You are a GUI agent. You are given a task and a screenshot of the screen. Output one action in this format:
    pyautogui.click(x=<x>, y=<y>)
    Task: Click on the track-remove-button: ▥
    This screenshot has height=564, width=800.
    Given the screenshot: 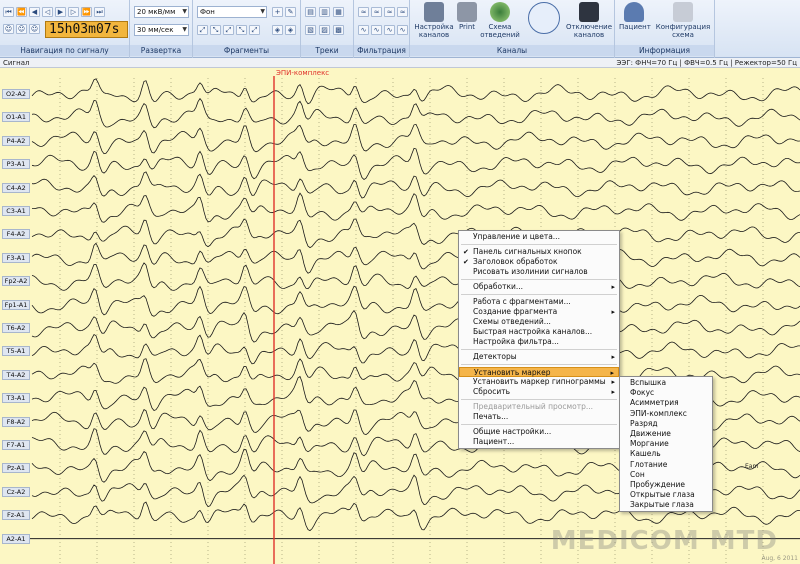 What is the action you would take?
    pyautogui.click(x=324, y=12)
    